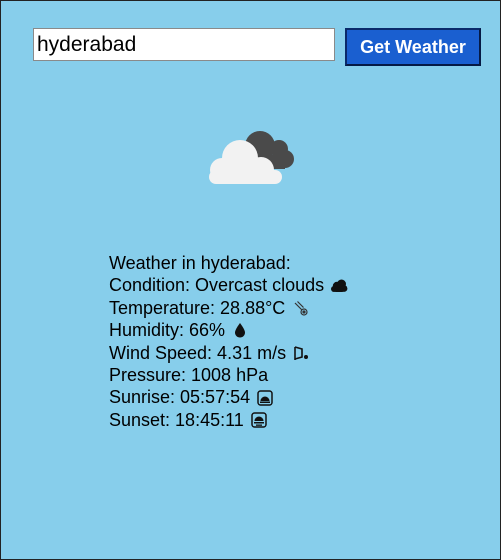 Image resolution: width=501 pixels, height=560 pixels. I want to click on temperature-text: Temperature: 28.88°C, so click(197, 307).